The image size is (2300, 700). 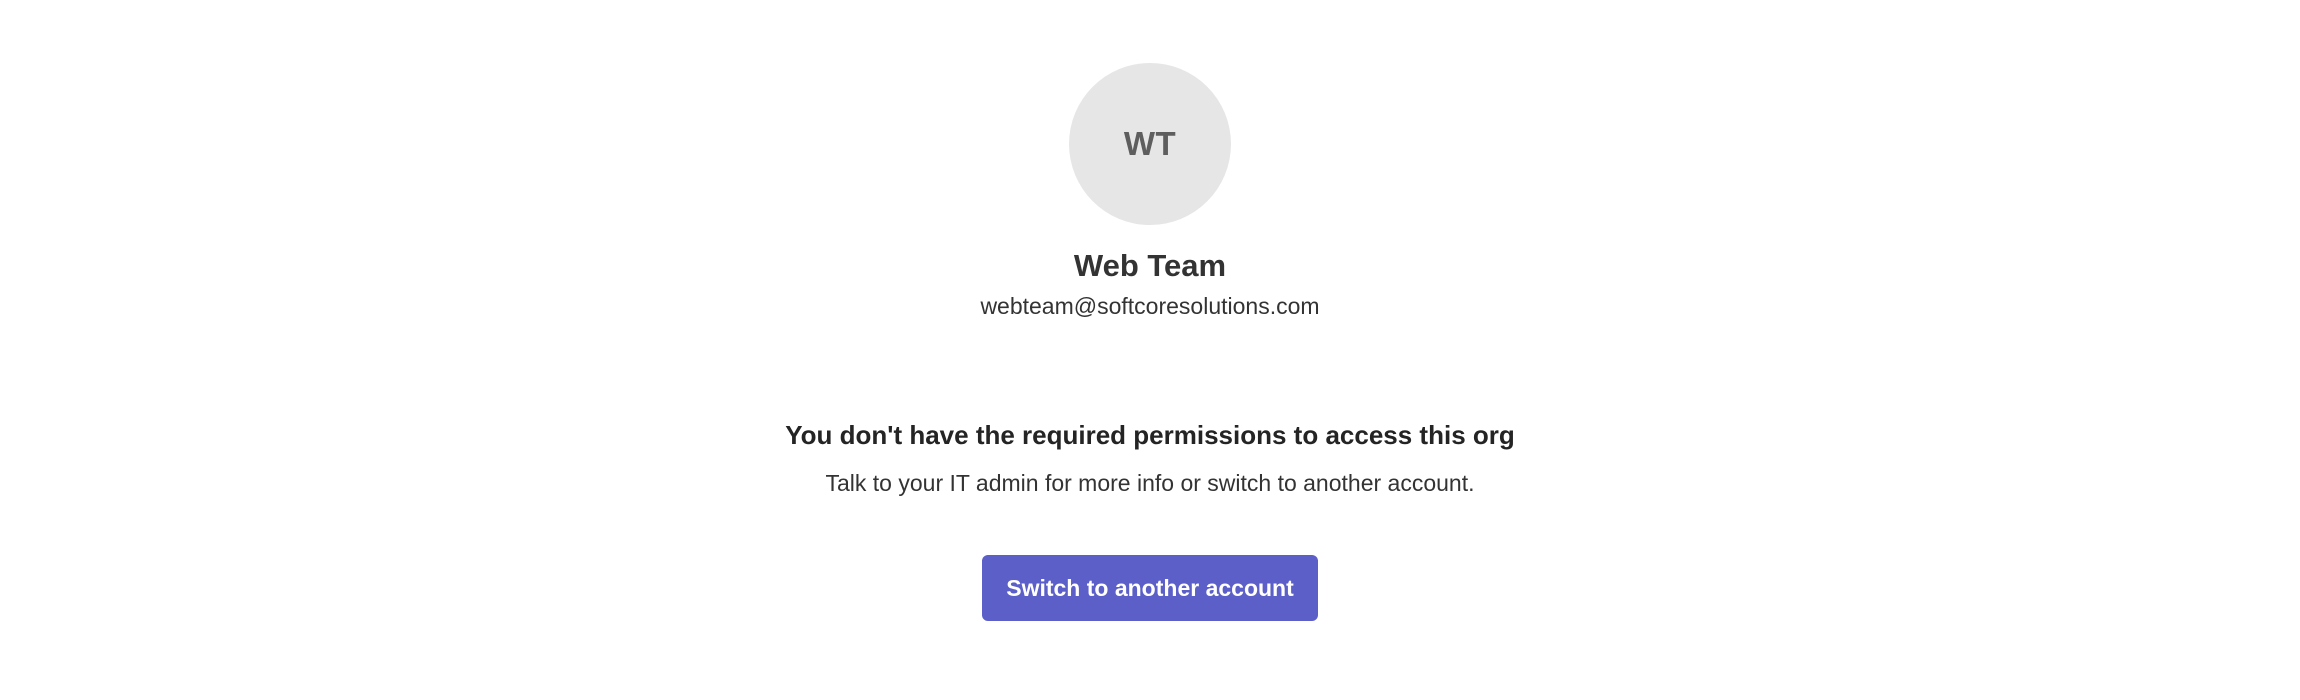 I want to click on avatar-initials: WT, so click(x=1150, y=143).